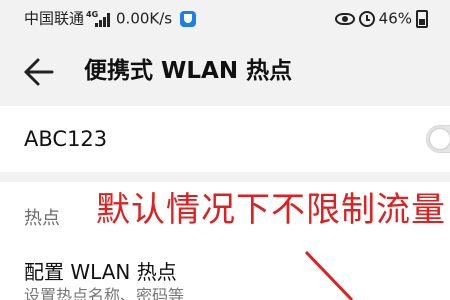 The height and width of the screenshot is (300, 450). I want to click on configure-hotspot-item: 配置 WLAN 热点, so click(100, 272).